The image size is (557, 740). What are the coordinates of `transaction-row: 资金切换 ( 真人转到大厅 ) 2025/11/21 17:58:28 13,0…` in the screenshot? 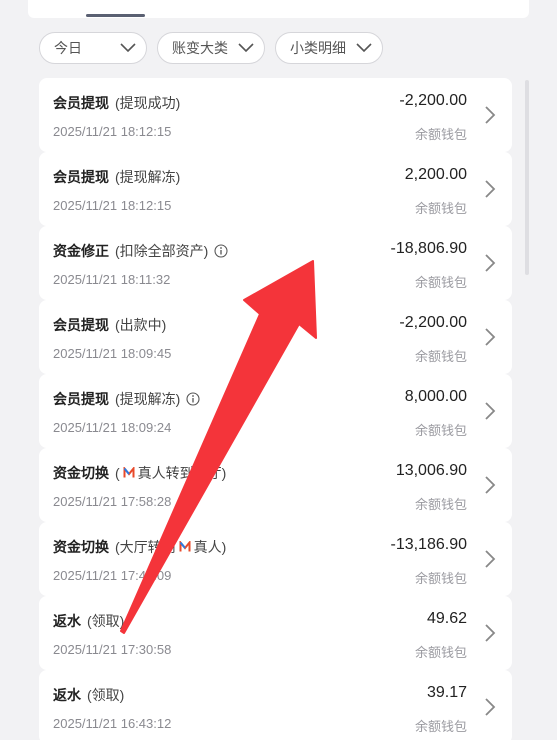 It's located at (275, 485).